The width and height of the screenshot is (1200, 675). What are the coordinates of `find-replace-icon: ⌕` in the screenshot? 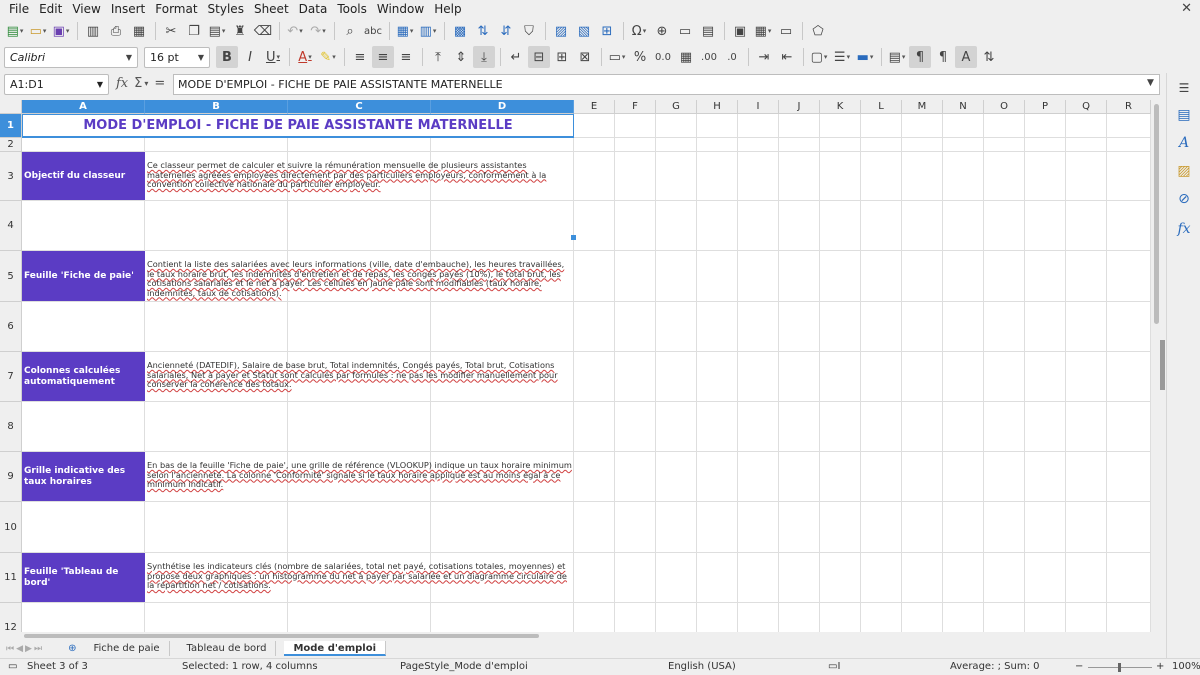 It's located at (350, 31).